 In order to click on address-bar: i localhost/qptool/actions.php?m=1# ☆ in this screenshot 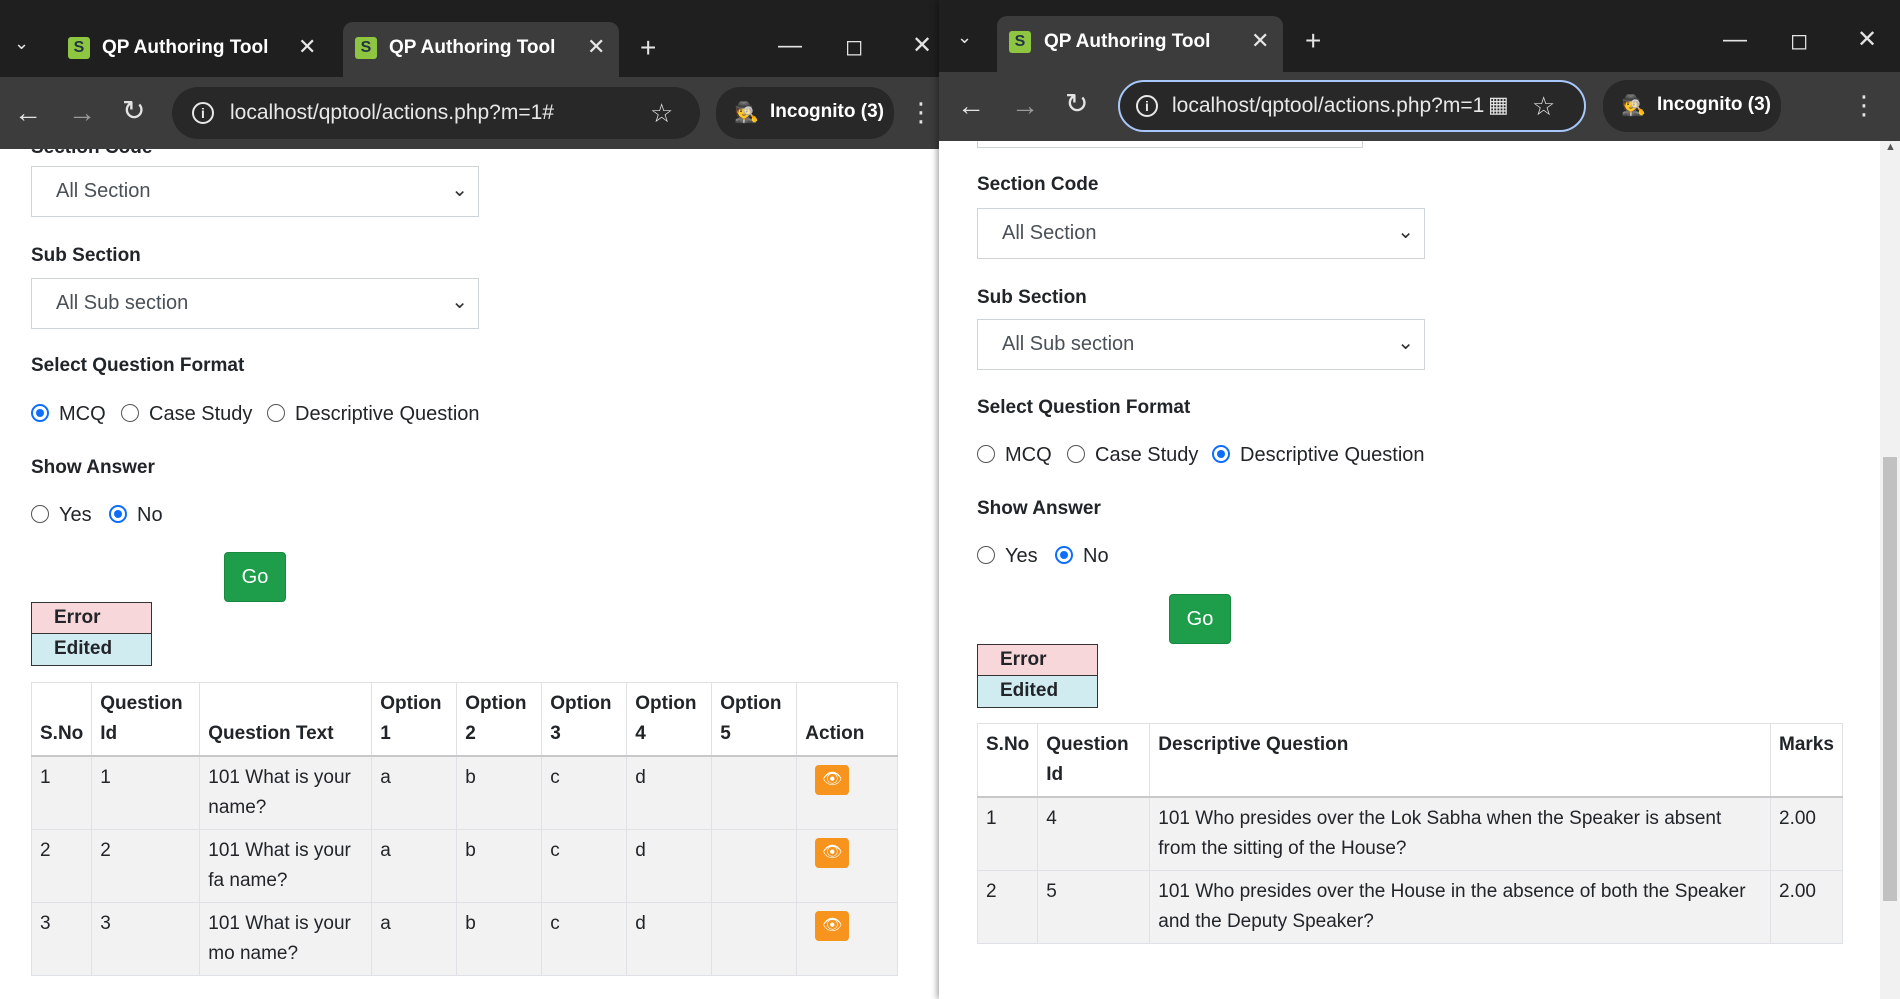, I will do `click(436, 113)`.